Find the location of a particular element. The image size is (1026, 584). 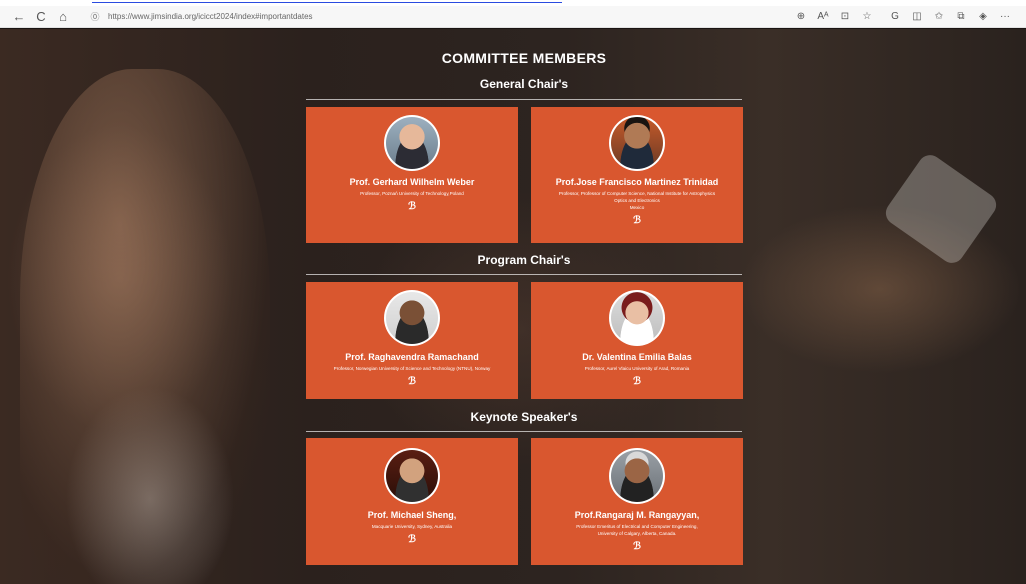

section-heading-keynote-speakers: Keynote Speaker's is located at coordinates (524, 417).